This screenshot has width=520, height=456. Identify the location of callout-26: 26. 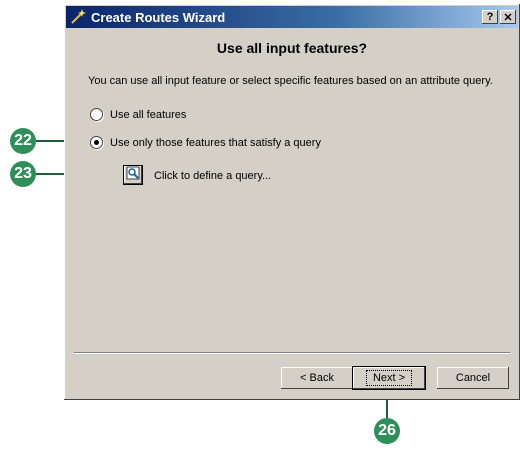
(387, 431).